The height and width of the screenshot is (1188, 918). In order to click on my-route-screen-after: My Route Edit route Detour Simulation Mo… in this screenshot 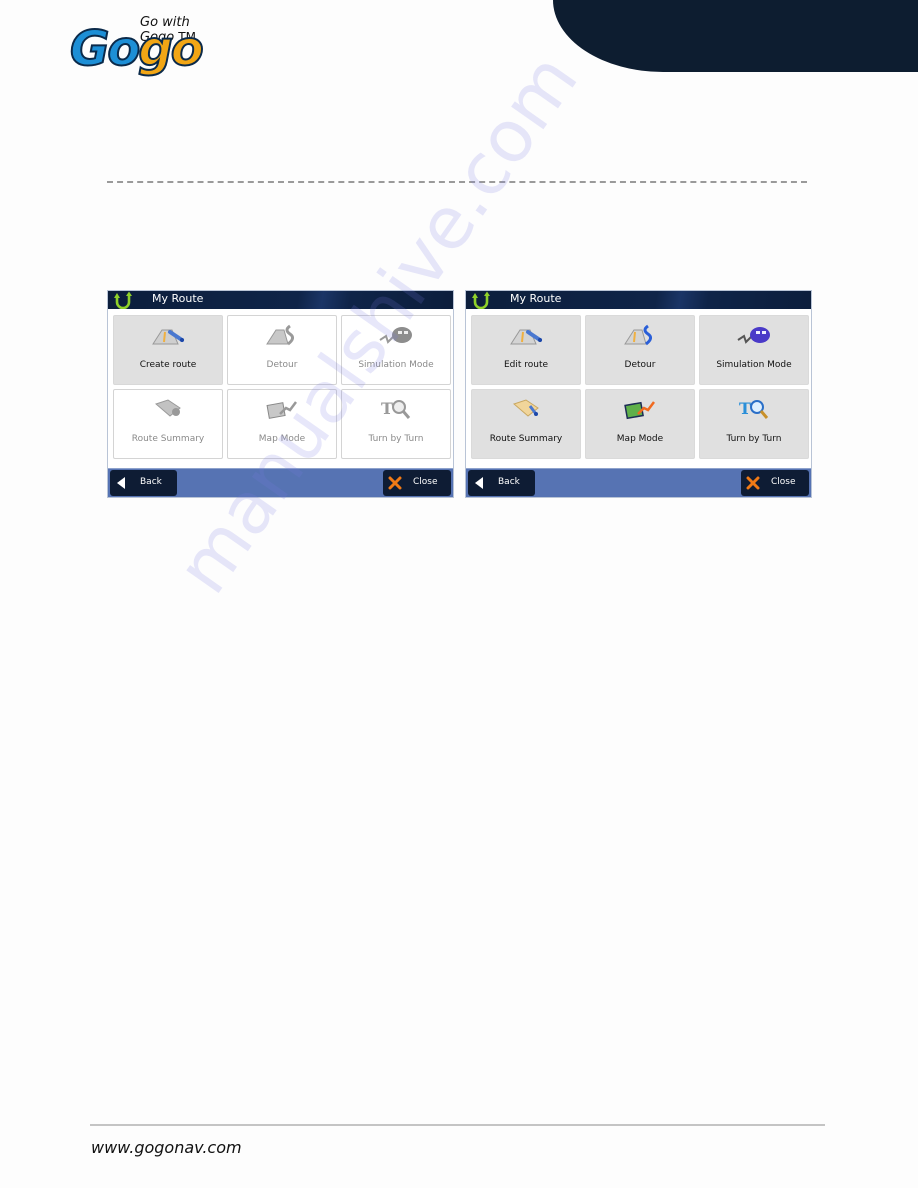, I will do `click(638, 394)`.